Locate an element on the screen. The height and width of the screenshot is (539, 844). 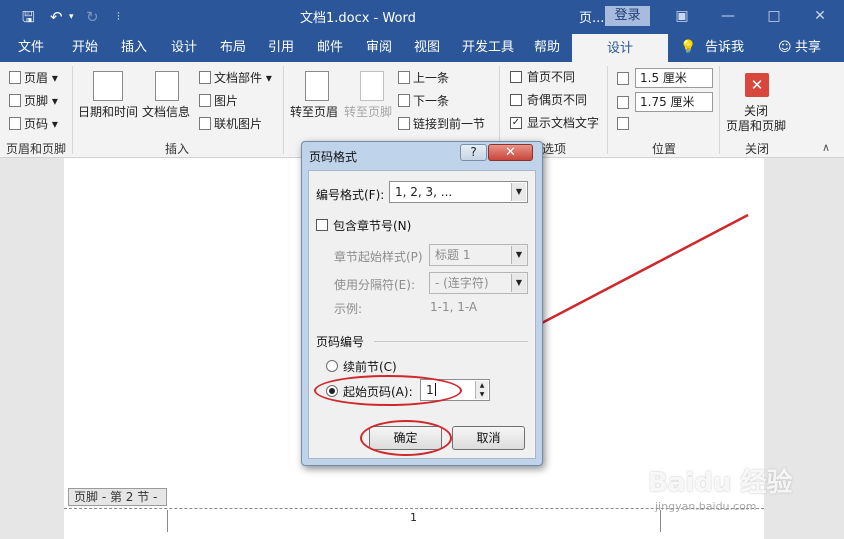
chapter-style-label: 章节起始样式(P) is located at coordinates (378, 257).